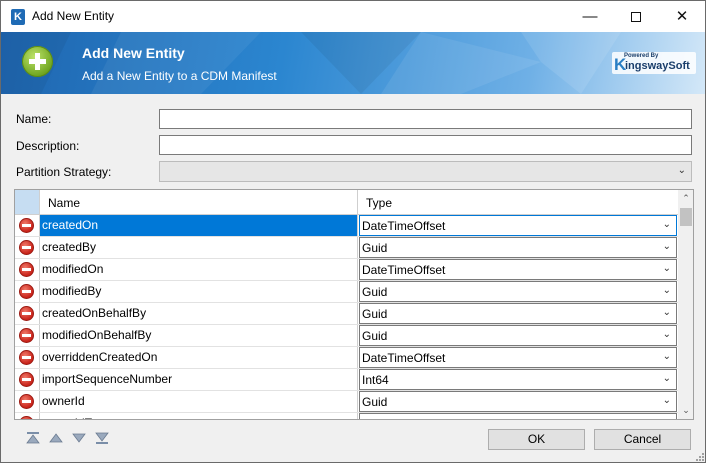 This screenshot has height=463, width=706. What do you see at coordinates (642, 439) in the screenshot?
I see `cancel-button: Cancel` at bounding box center [642, 439].